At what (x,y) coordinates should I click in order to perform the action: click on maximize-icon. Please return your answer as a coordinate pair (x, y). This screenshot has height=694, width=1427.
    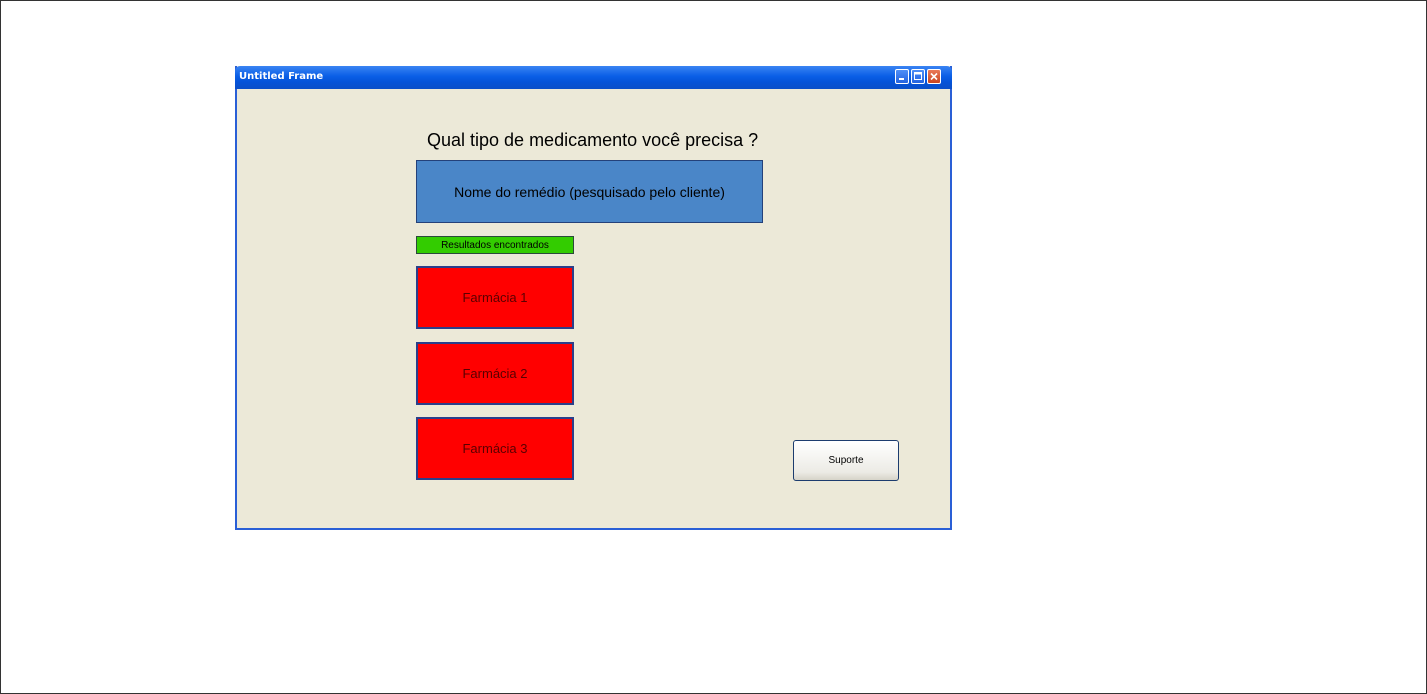
    Looking at the image, I should click on (918, 76).